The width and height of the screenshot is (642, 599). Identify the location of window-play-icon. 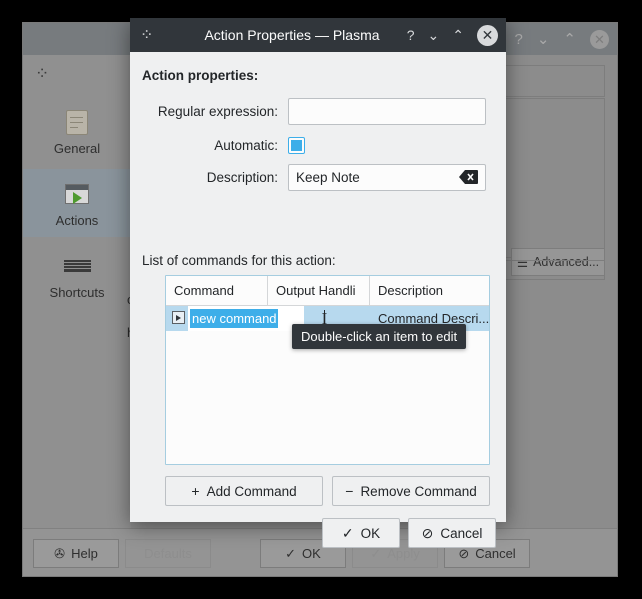
(77, 194).